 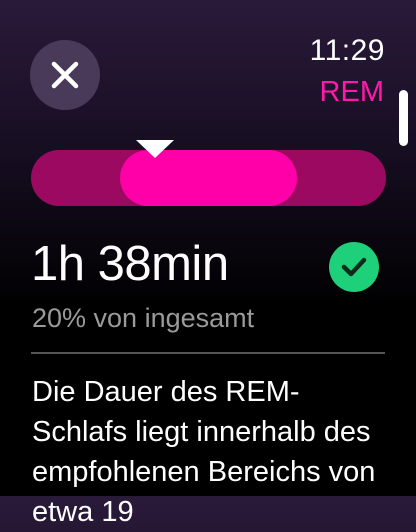 What do you see at coordinates (143, 318) in the screenshot?
I see `percent-of-total: 20% von ingesamt` at bounding box center [143, 318].